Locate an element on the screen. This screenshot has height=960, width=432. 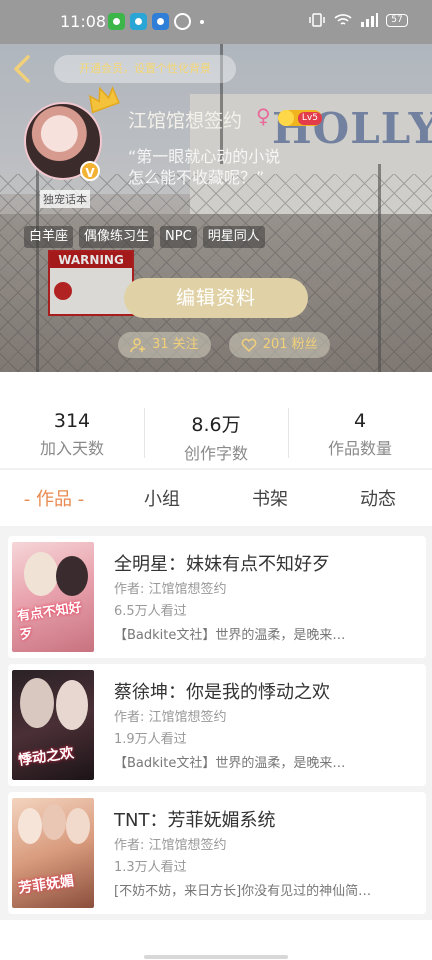
tag-item: 明星同人 is located at coordinates (233, 237).